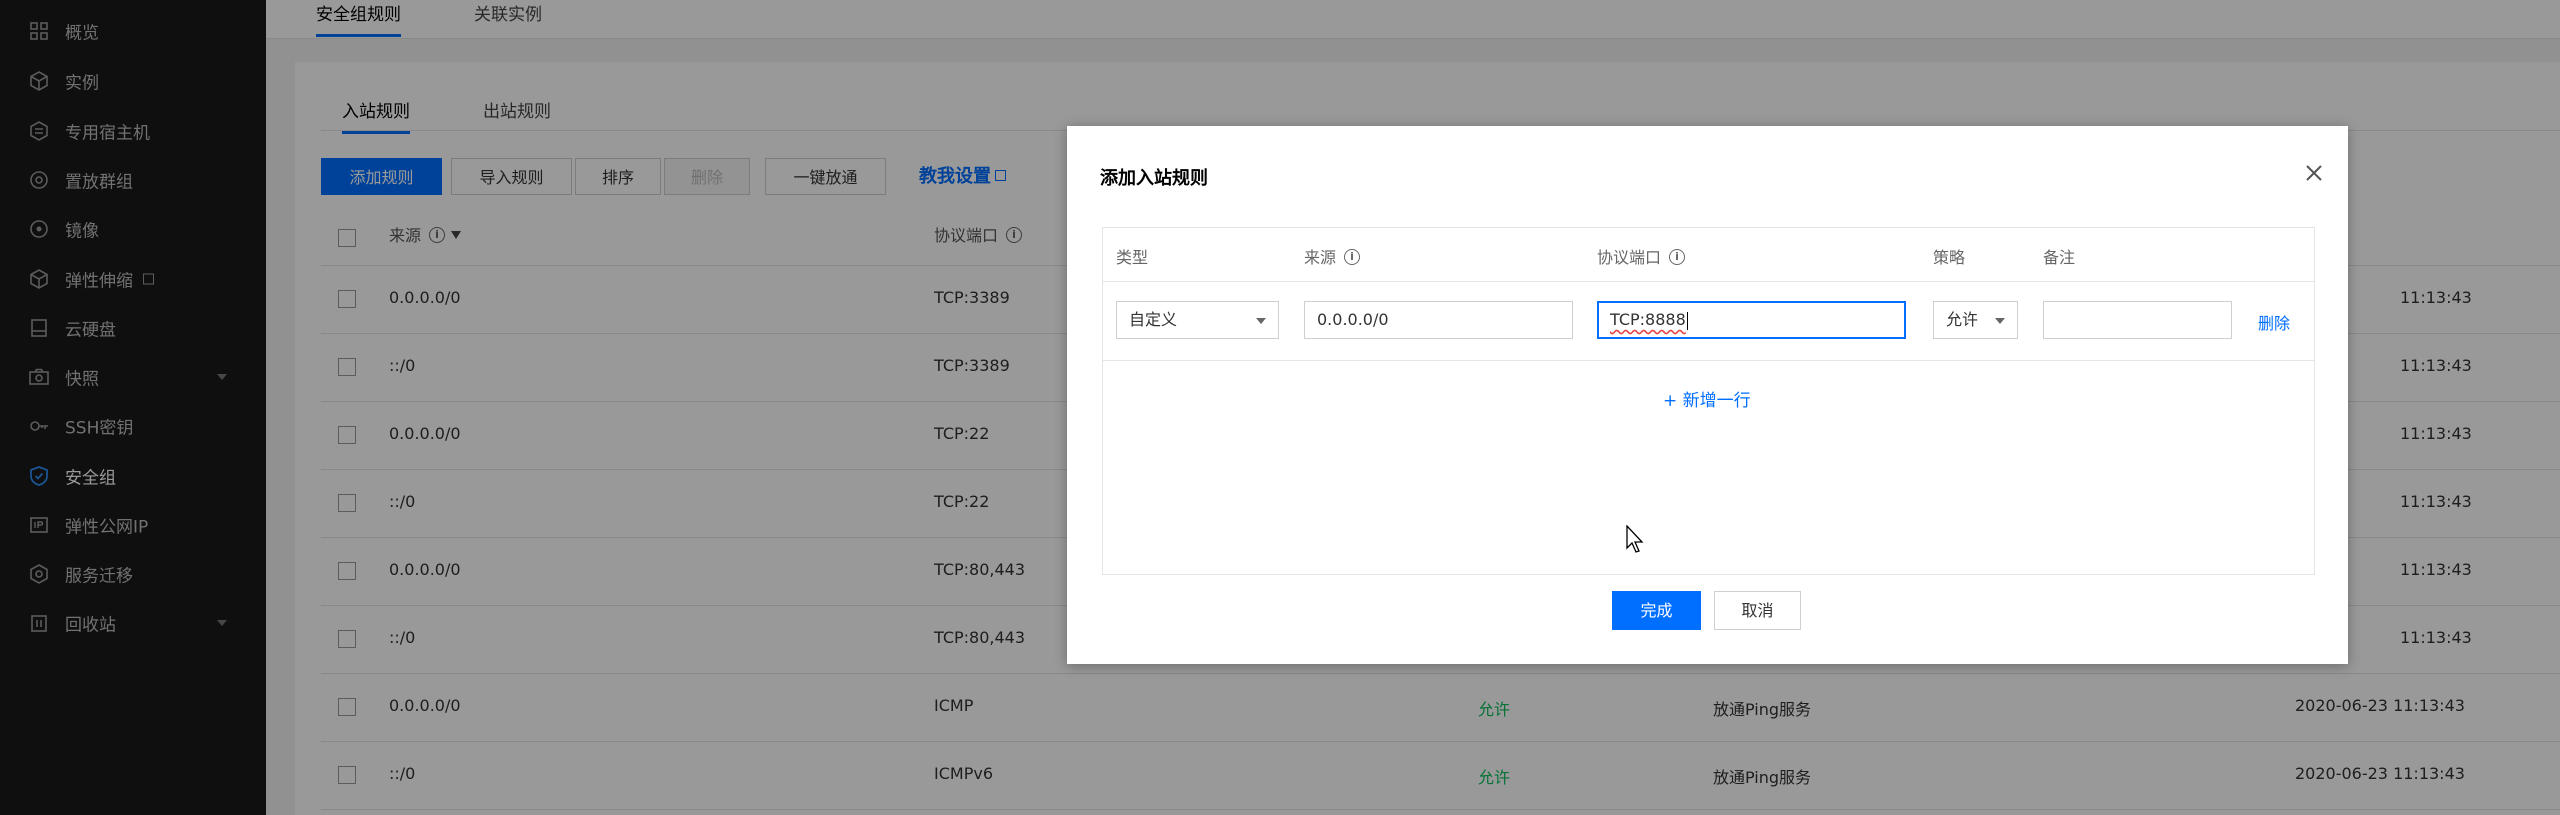 This screenshot has width=2560, height=815. What do you see at coordinates (1975, 320) in the screenshot?
I see `policy-select: 允许` at bounding box center [1975, 320].